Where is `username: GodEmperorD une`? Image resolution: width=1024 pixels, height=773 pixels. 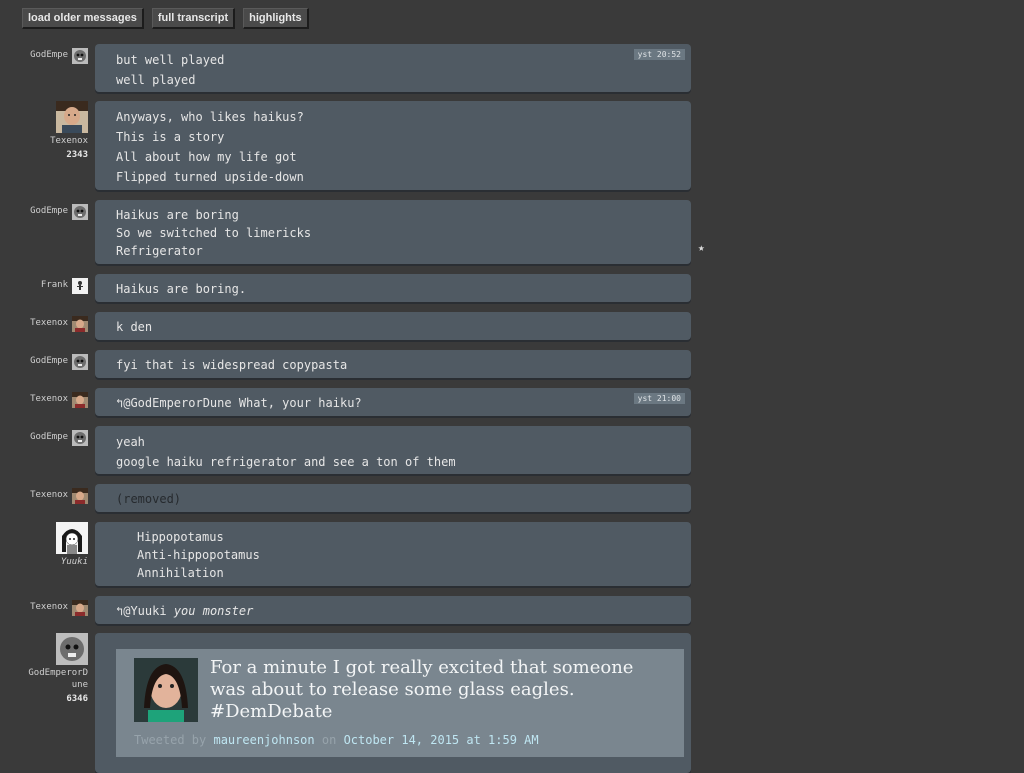 username: GodEmperorD une is located at coordinates (53, 679).